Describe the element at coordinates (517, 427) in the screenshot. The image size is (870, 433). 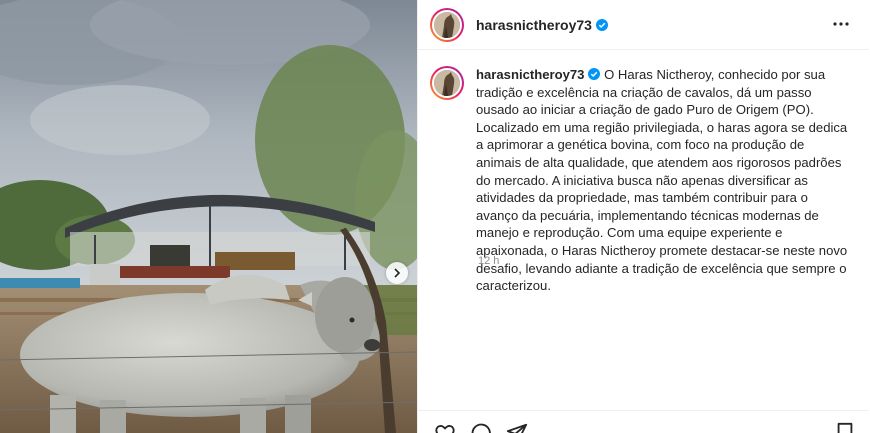
I see `paper-plane-icon` at that location.